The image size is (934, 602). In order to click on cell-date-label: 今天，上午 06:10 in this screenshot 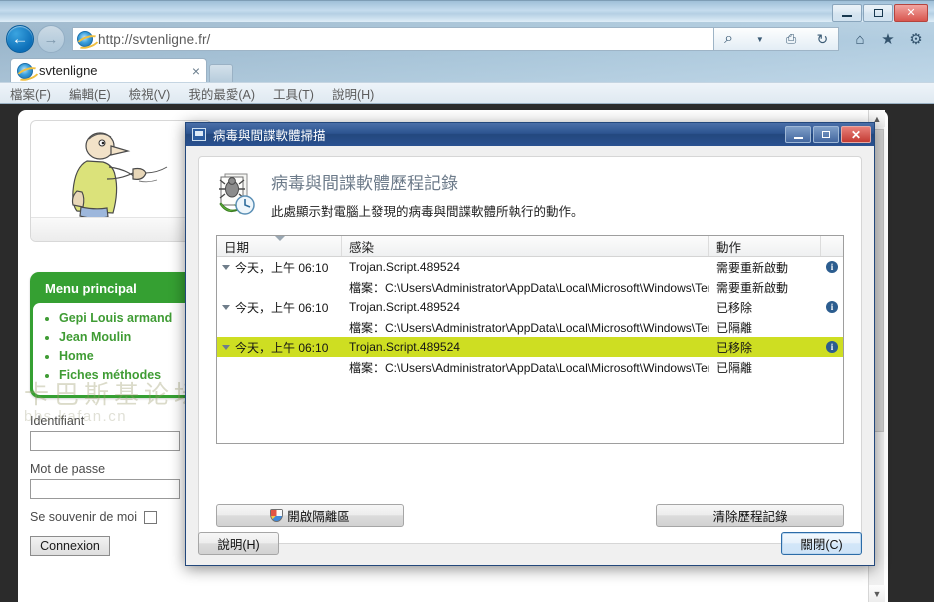, I will do `click(282, 267)`.